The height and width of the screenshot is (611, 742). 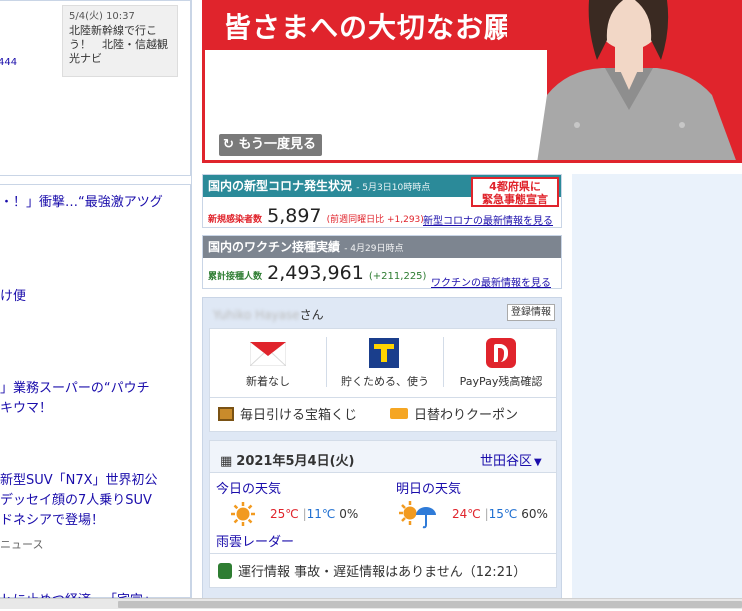 I want to click on tomorrow-low: 15℃, so click(x=503, y=514).